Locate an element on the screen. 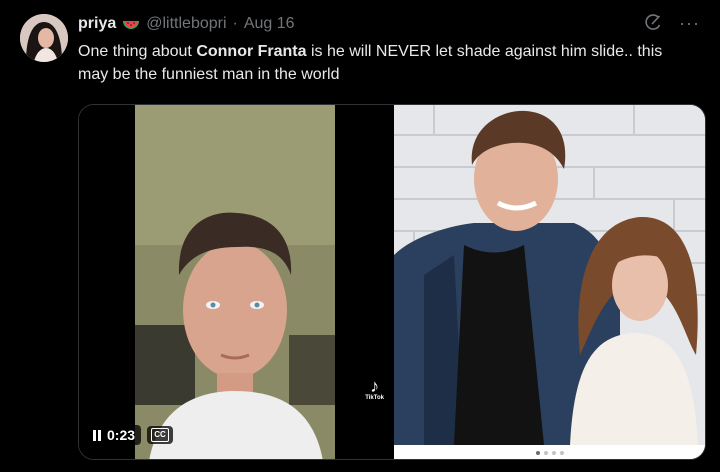 Image resolution: width=720 pixels, height=472 pixels. carousel-dots is located at coordinates (549, 453).